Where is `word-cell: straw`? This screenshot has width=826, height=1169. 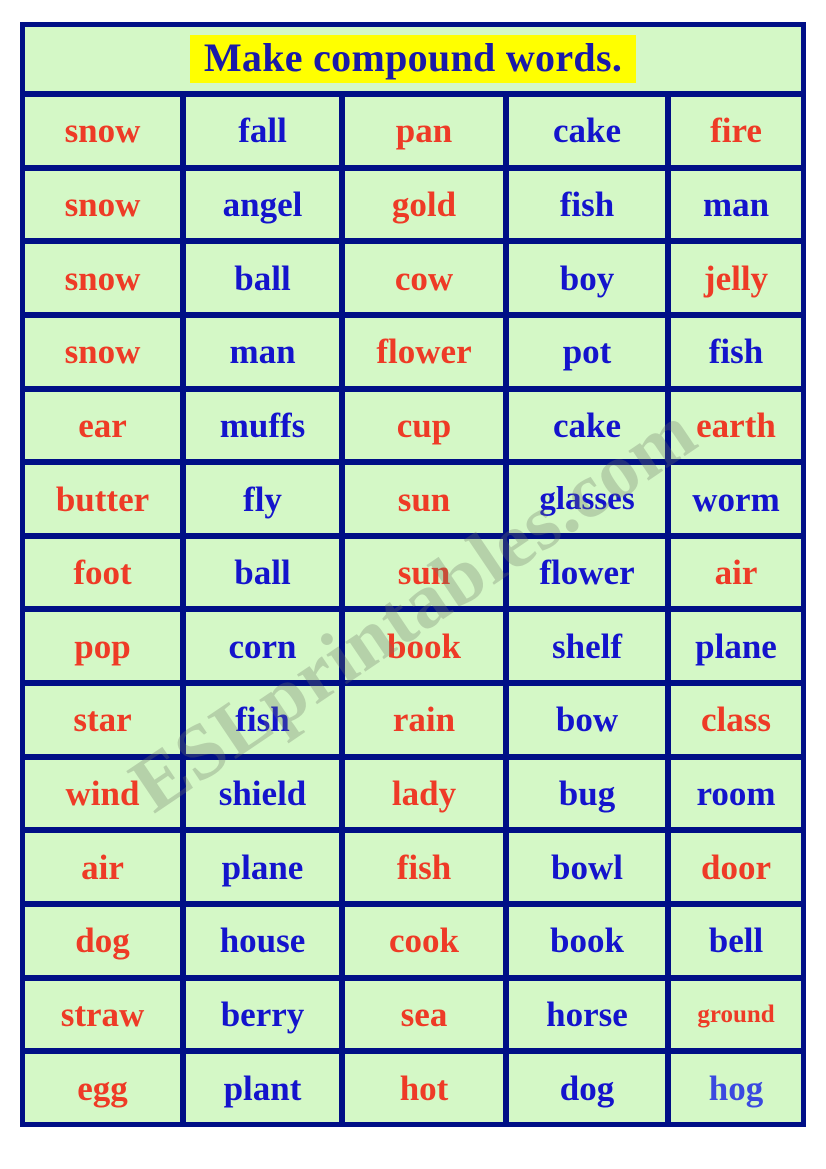 word-cell: straw is located at coordinates (102, 1014).